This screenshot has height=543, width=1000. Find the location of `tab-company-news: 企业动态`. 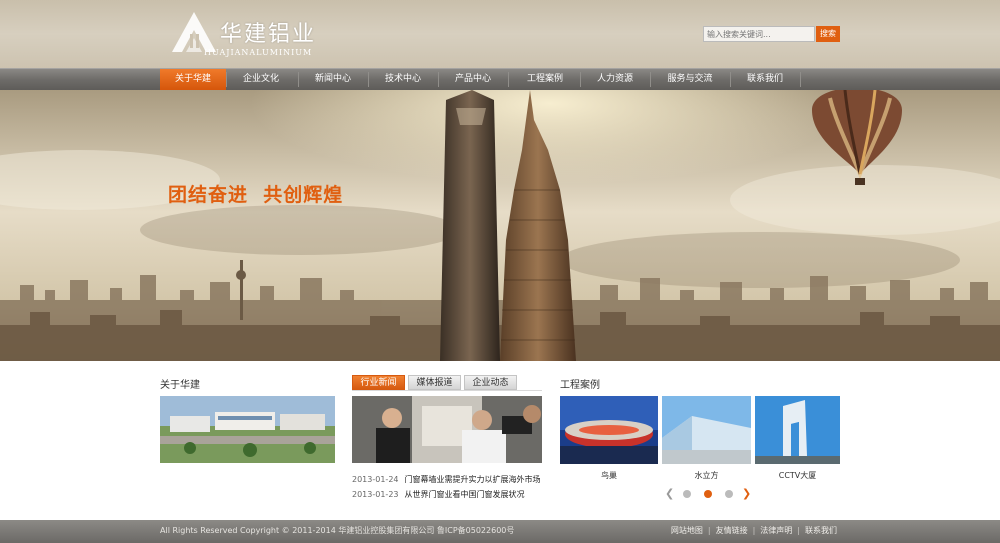

tab-company-news: 企业动态 is located at coordinates (490, 382).